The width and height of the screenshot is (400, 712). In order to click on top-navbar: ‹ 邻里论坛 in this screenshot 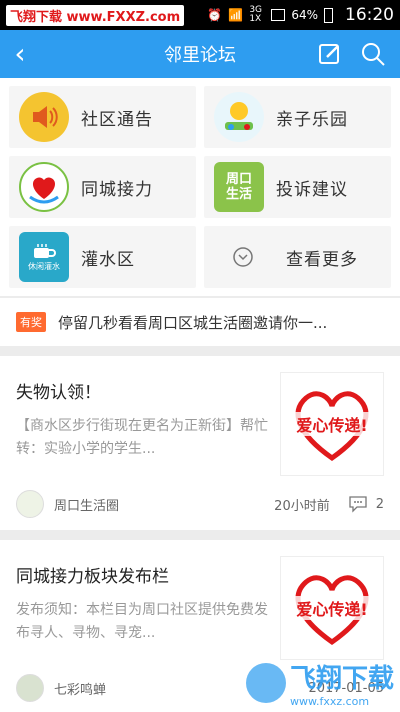, I will do `click(200, 54)`.